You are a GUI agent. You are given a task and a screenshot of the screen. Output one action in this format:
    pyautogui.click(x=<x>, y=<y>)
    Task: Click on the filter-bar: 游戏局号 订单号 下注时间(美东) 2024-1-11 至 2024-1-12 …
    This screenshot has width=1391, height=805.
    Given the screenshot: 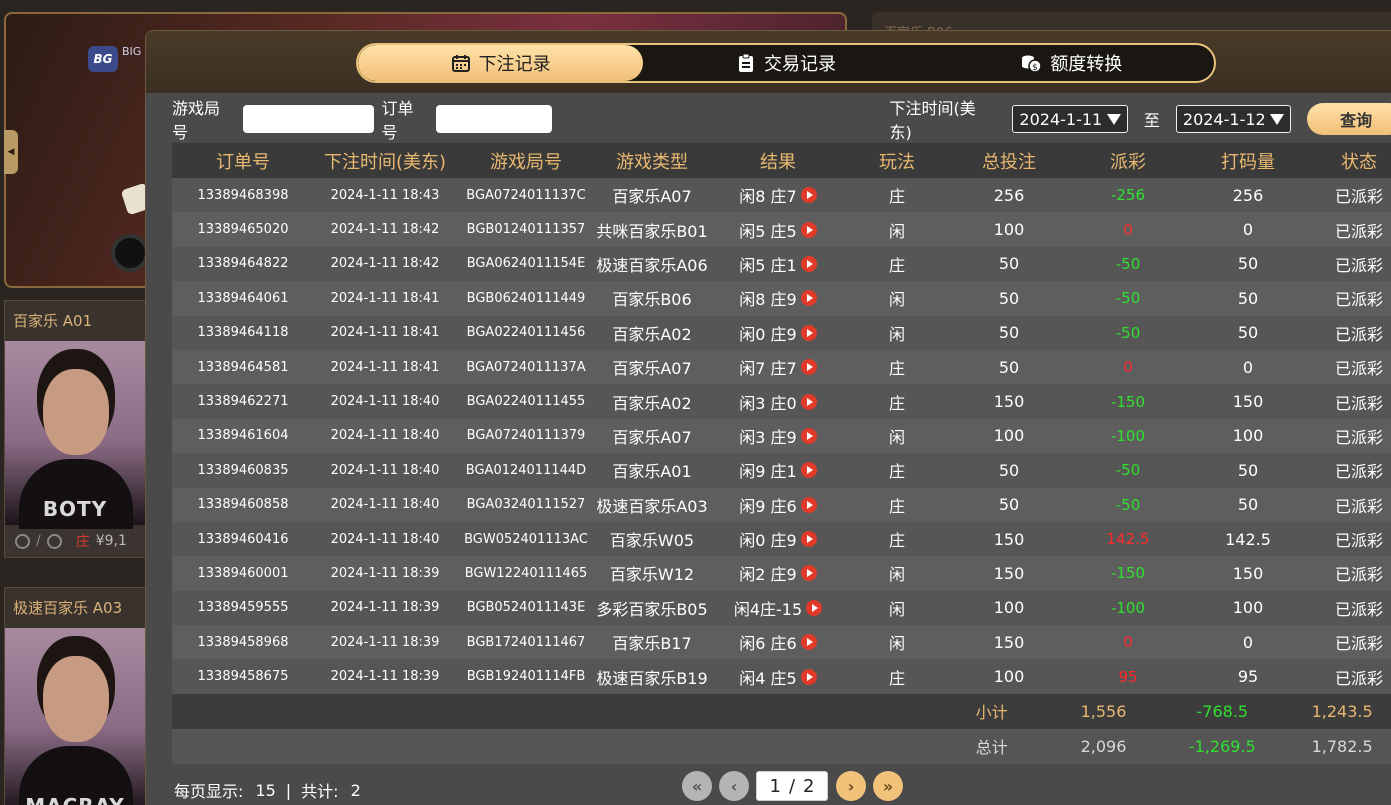 What is the action you would take?
    pyautogui.click(x=768, y=119)
    